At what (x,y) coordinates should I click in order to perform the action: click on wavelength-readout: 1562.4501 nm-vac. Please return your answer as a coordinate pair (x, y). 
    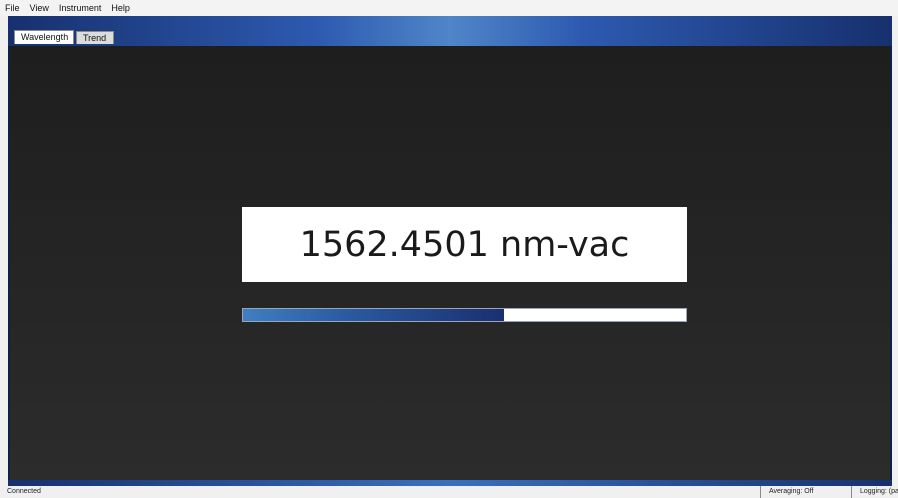
    Looking at the image, I should click on (464, 244).